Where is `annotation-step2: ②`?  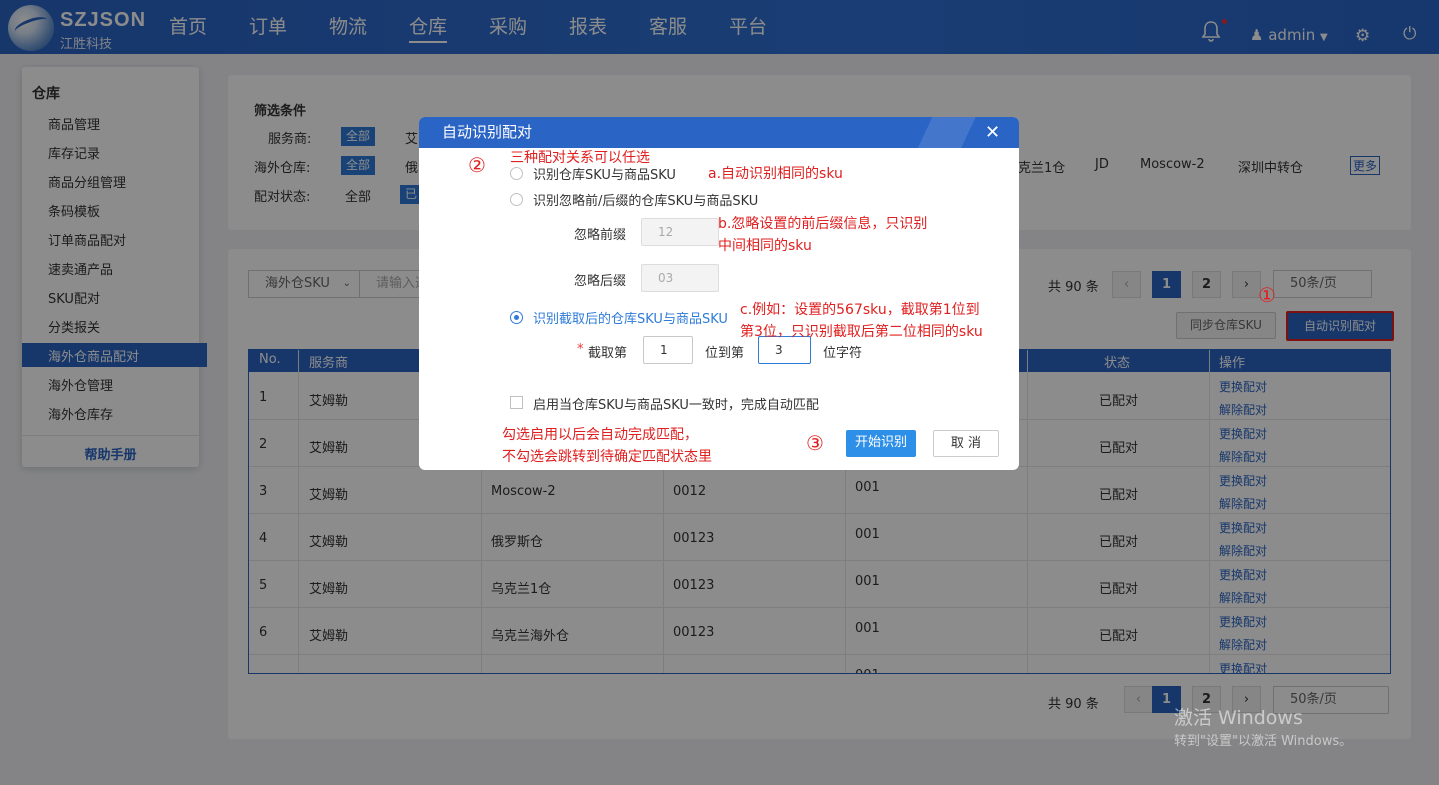 annotation-step2: ② is located at coordinates (477, 165).